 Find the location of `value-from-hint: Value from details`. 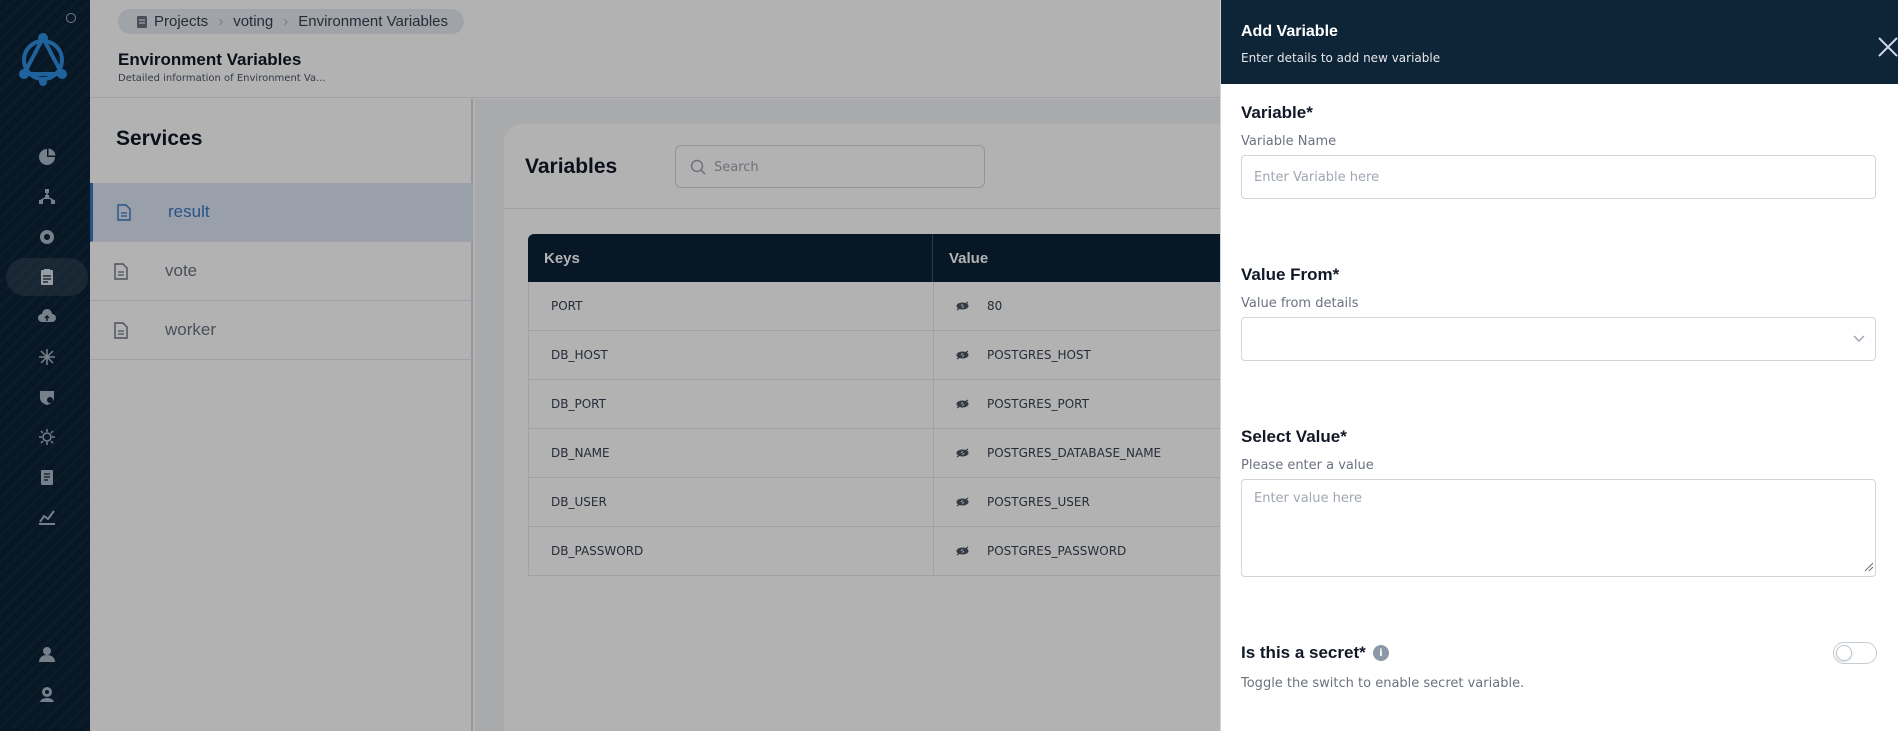

value-from-hint: Value from details is located at coordinates (1300, 303).